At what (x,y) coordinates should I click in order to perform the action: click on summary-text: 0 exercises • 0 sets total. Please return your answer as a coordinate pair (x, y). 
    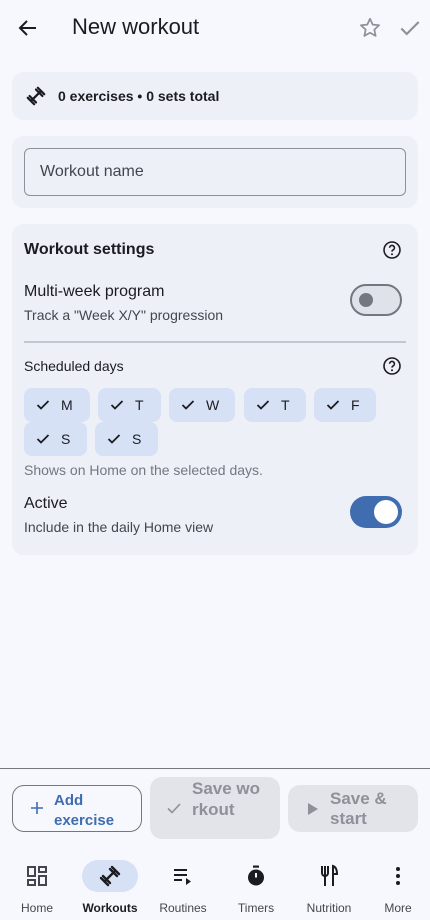
    Looking at the image, I should click on (139, 96).